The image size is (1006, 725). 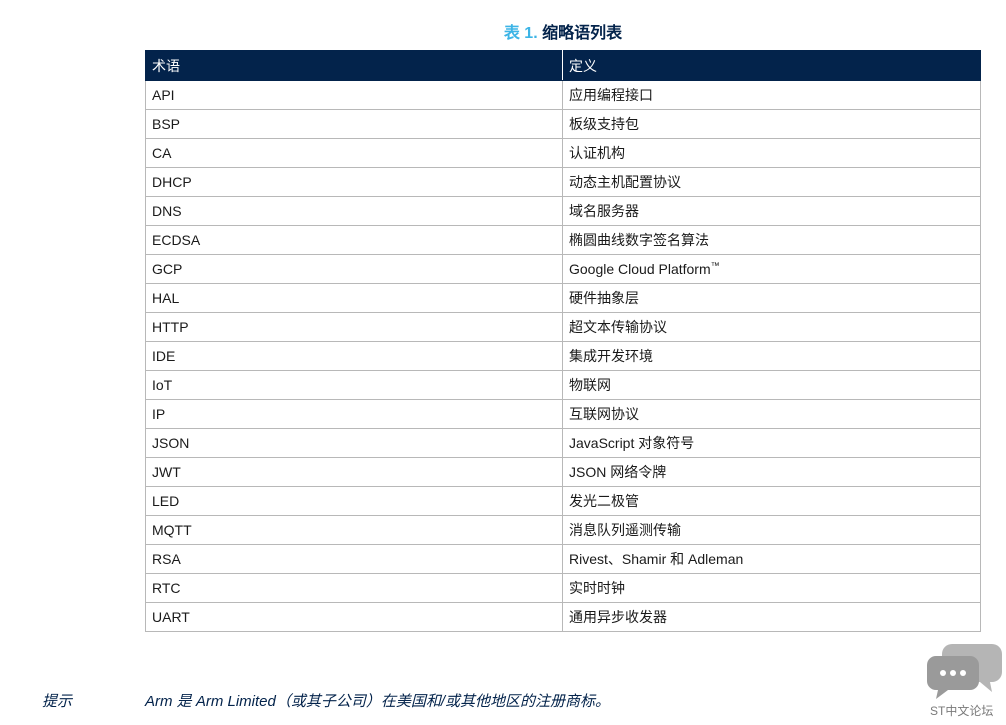 What do you see at coordinates (354, 559) in the screenshot?
I see `term-cell: RSA` at bounding box center [354, 559].